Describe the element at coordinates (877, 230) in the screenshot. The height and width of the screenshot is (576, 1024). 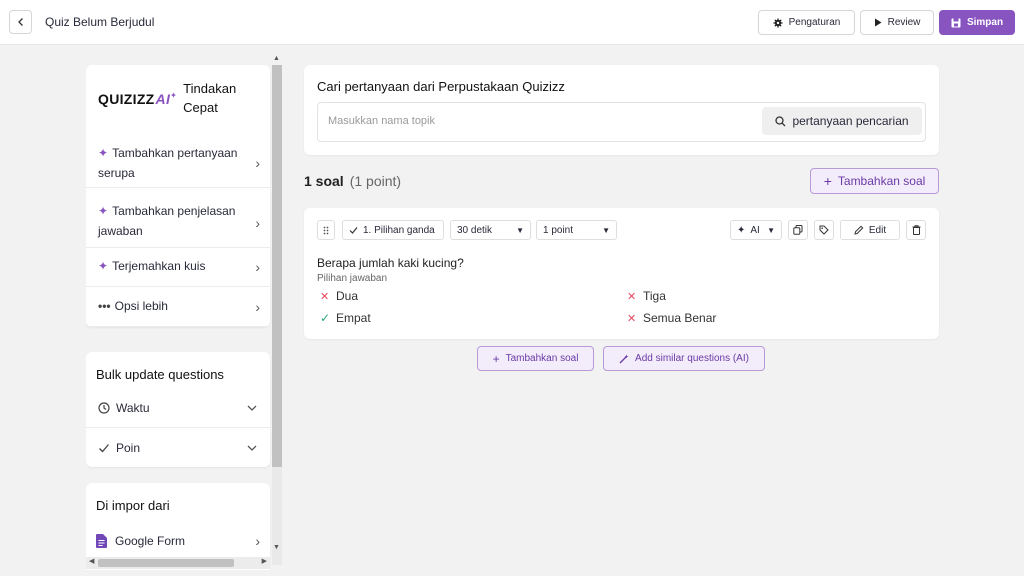
I see `edit-label: Edit` at that location.